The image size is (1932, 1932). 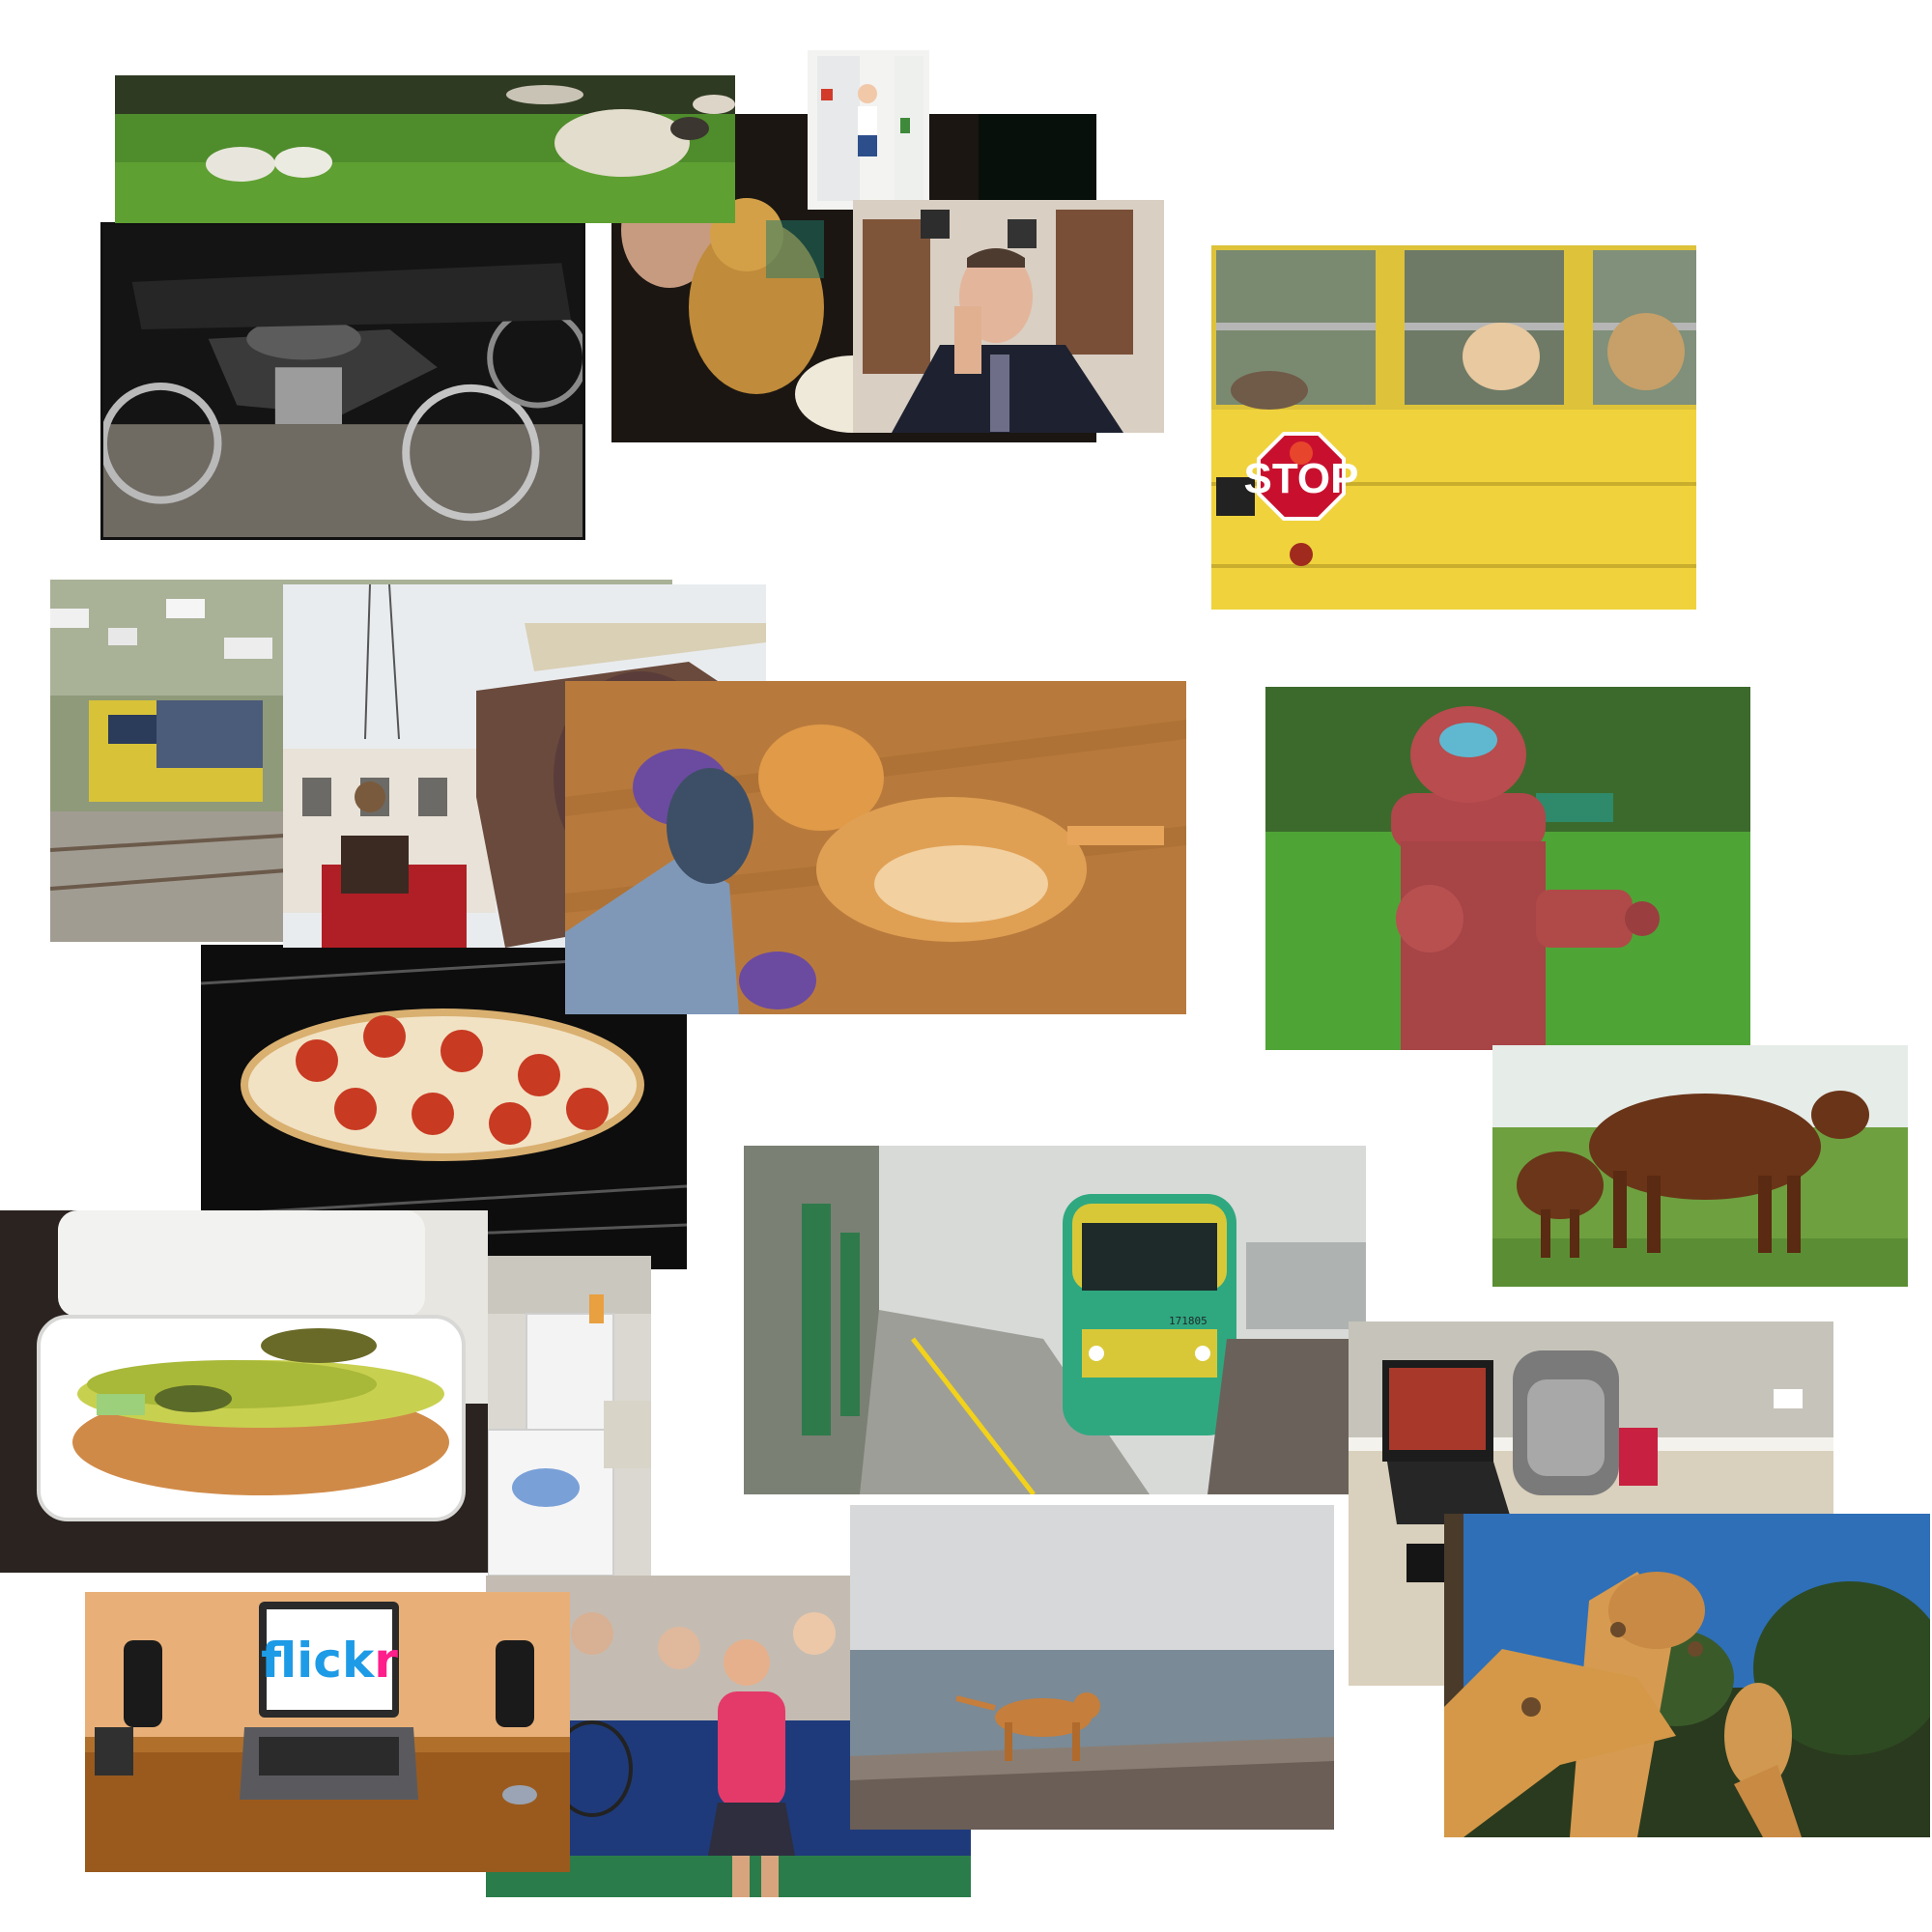 I want to click on flickr-logo: flickr, so click(x=329, y=1661).